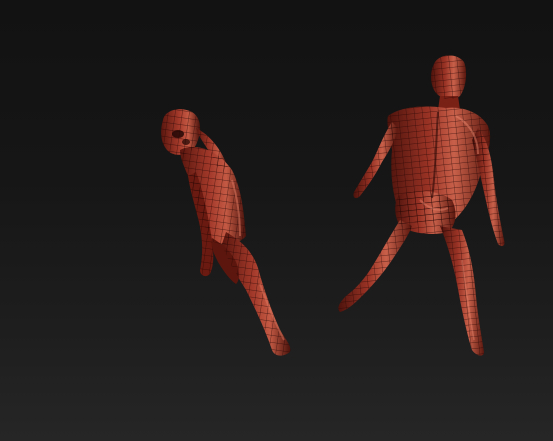 This screenshot has height=441, width=553. I want to click on left-figure-mesh, so click(226, 232).